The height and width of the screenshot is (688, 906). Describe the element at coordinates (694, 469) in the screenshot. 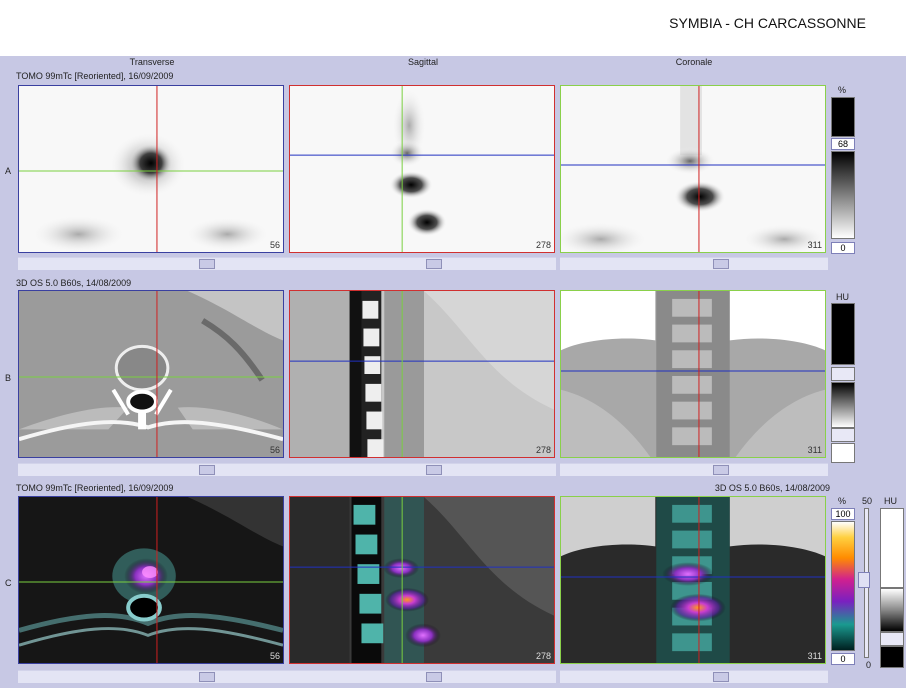

I see `scroll-bar-row-b-right` at that location.